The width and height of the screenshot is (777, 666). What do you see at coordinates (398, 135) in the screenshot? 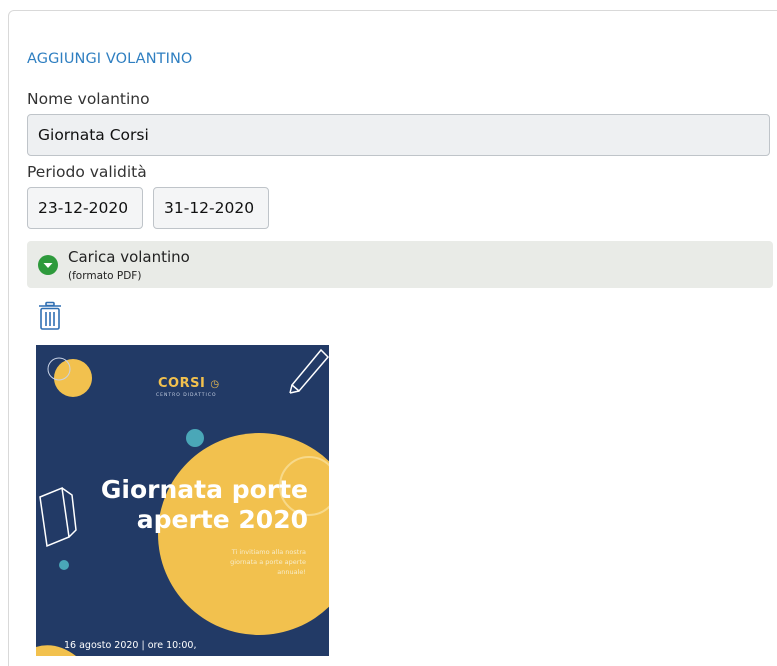
I see `flyer-name-input` at bounding box center [398, 135].